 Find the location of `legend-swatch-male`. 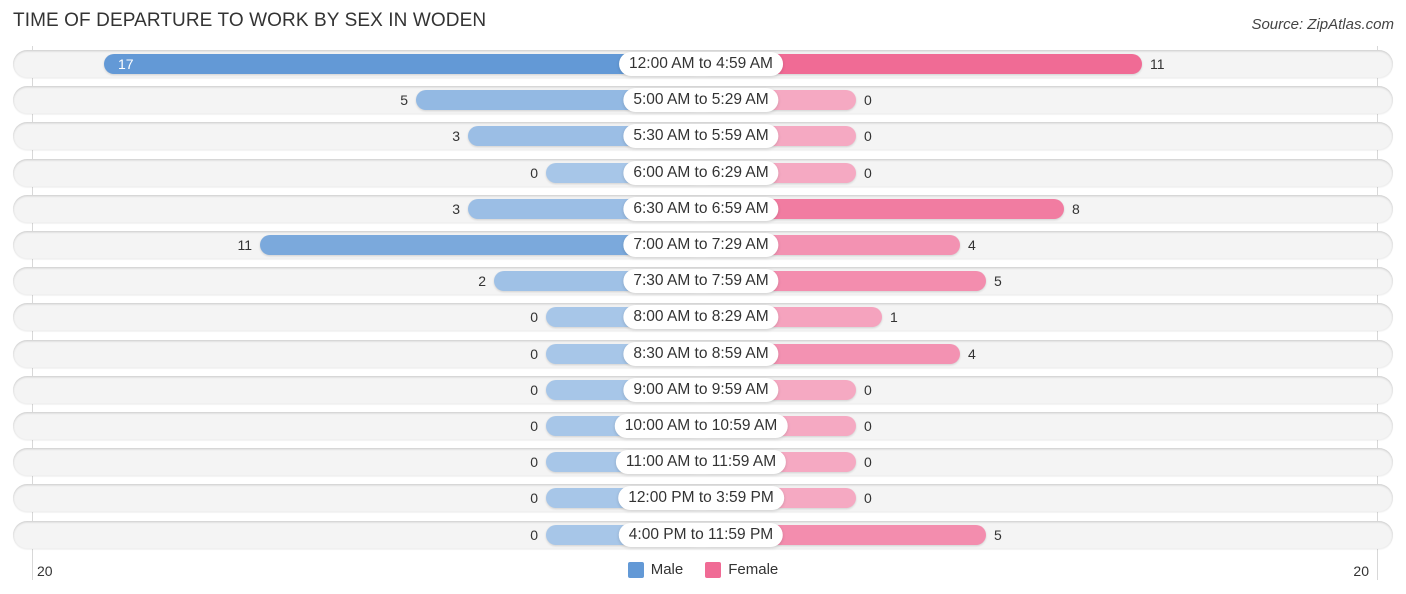

legend-swatch-male is located at coordinates (635, 569).